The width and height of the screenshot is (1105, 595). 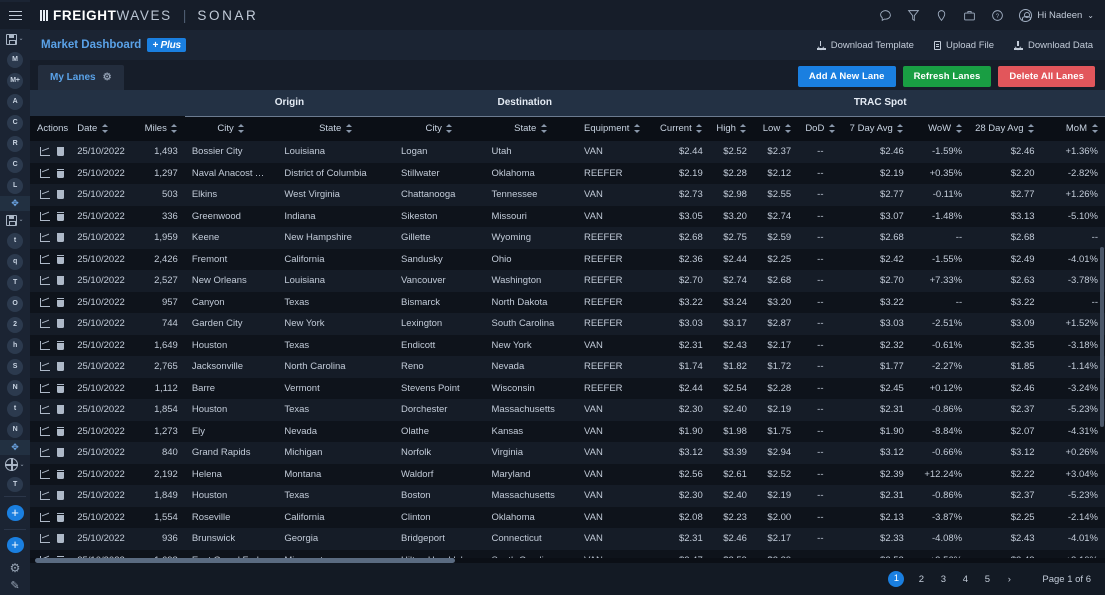 What do you see at coordinates (15, 203) in the screenshot?
I see `move-icon: ✥` at bounding box center [15, 203].